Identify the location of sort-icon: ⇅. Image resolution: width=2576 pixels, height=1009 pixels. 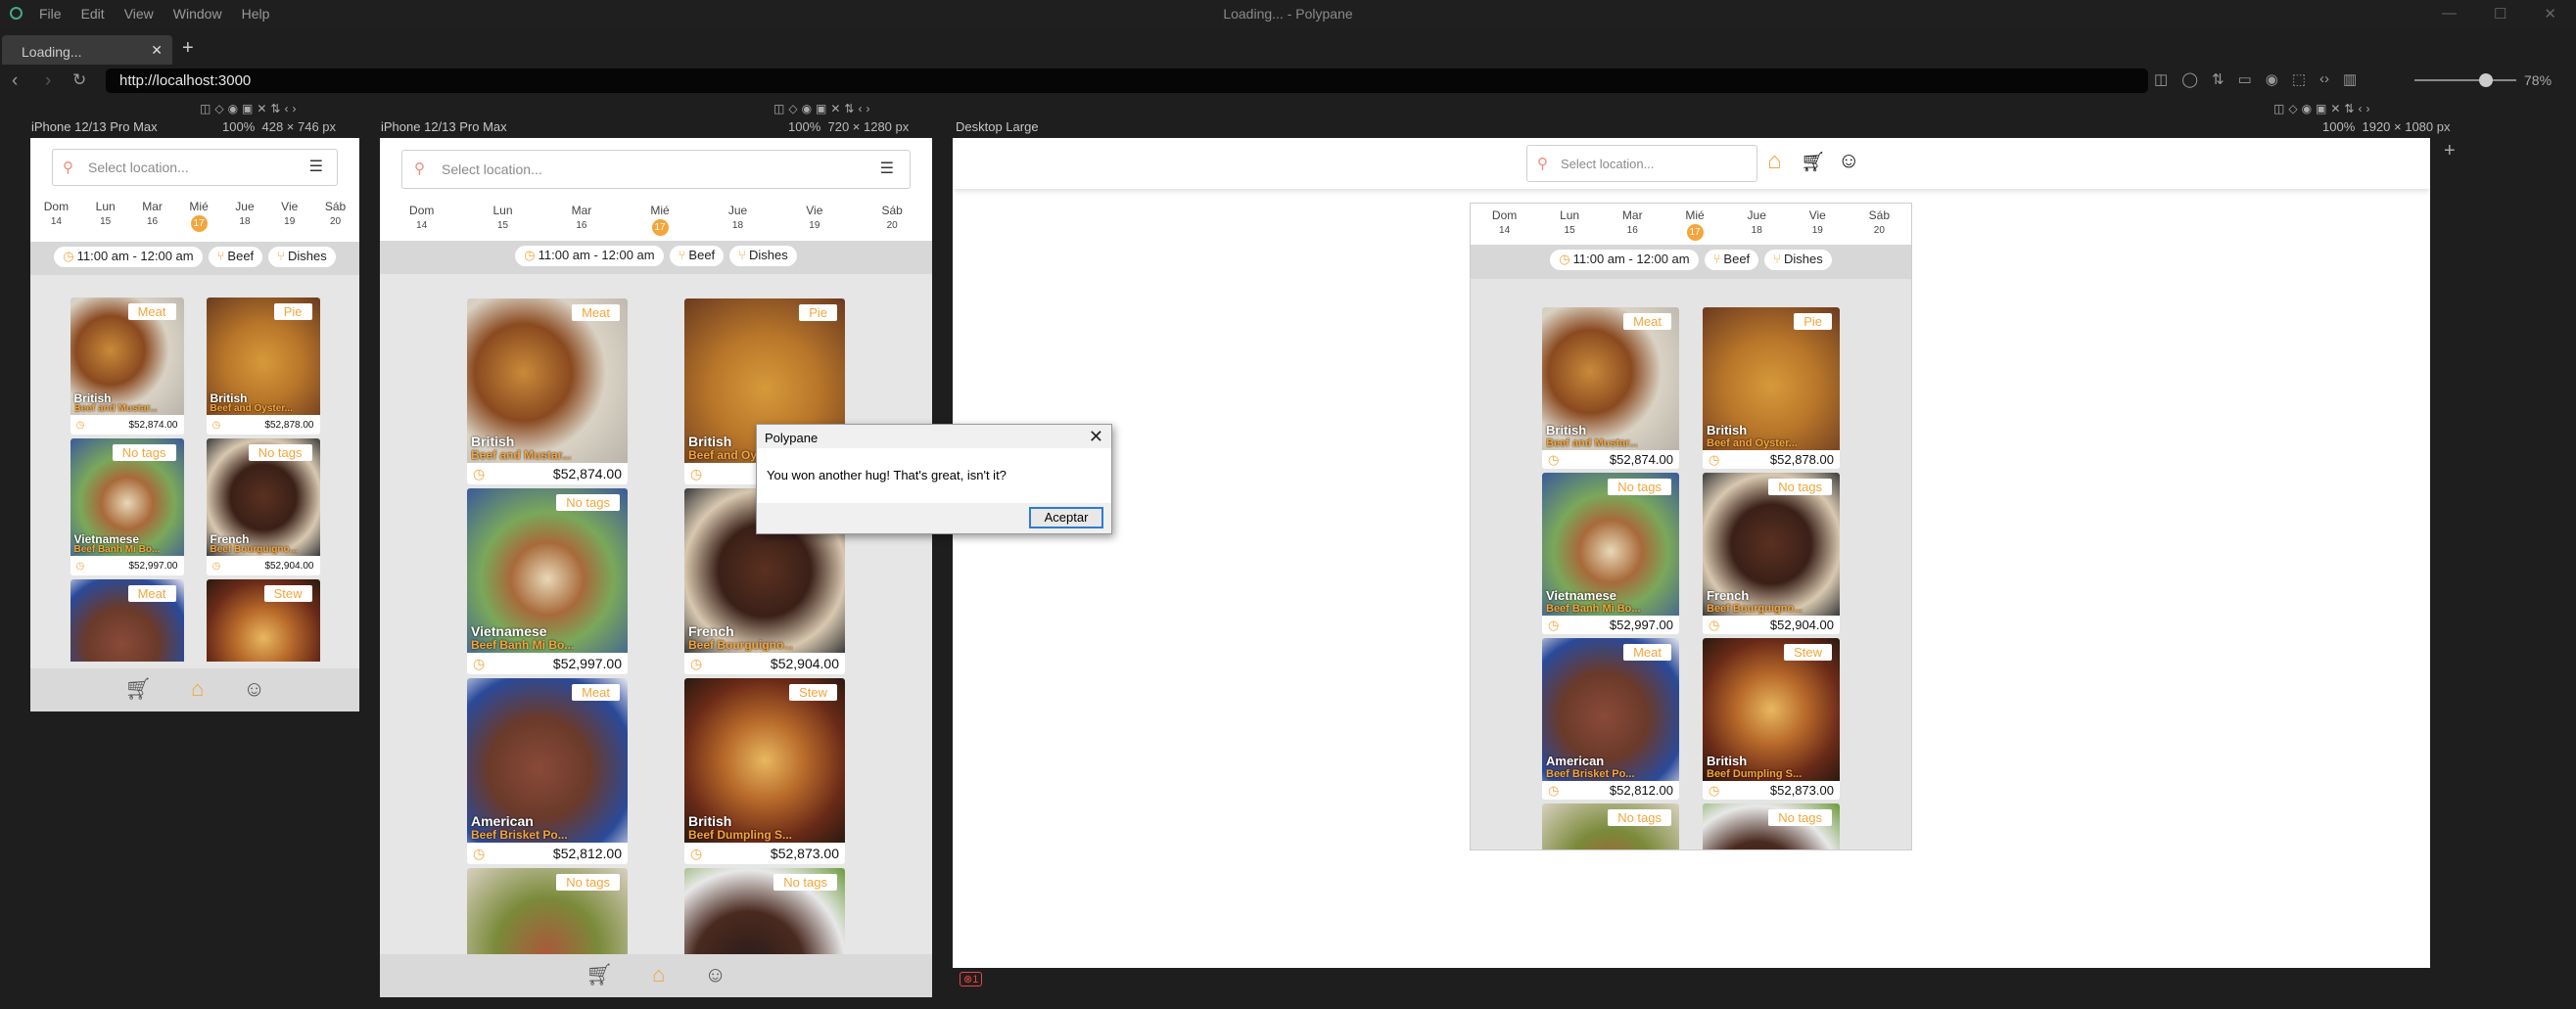
(2218, 79).